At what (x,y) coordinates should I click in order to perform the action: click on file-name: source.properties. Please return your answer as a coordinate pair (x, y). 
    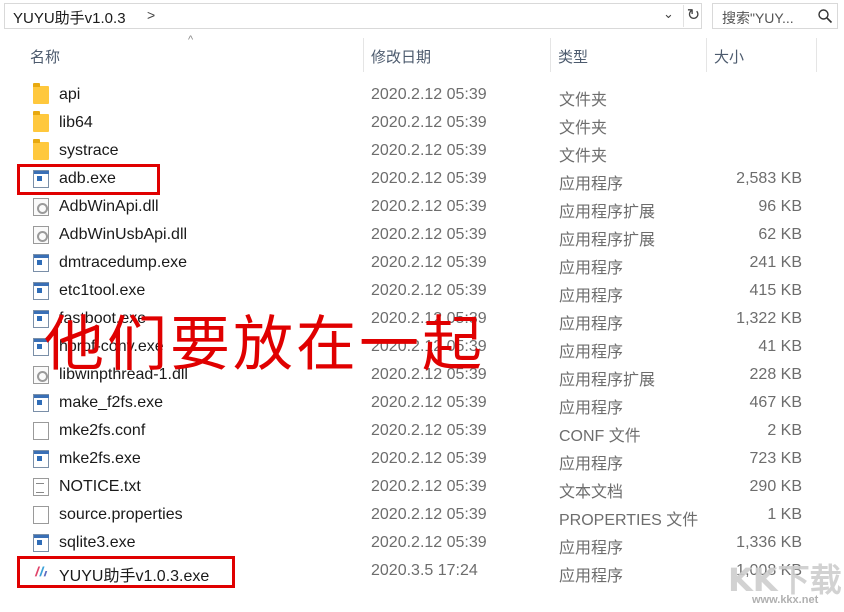
    Looking at the image, I should click on (121, 514).